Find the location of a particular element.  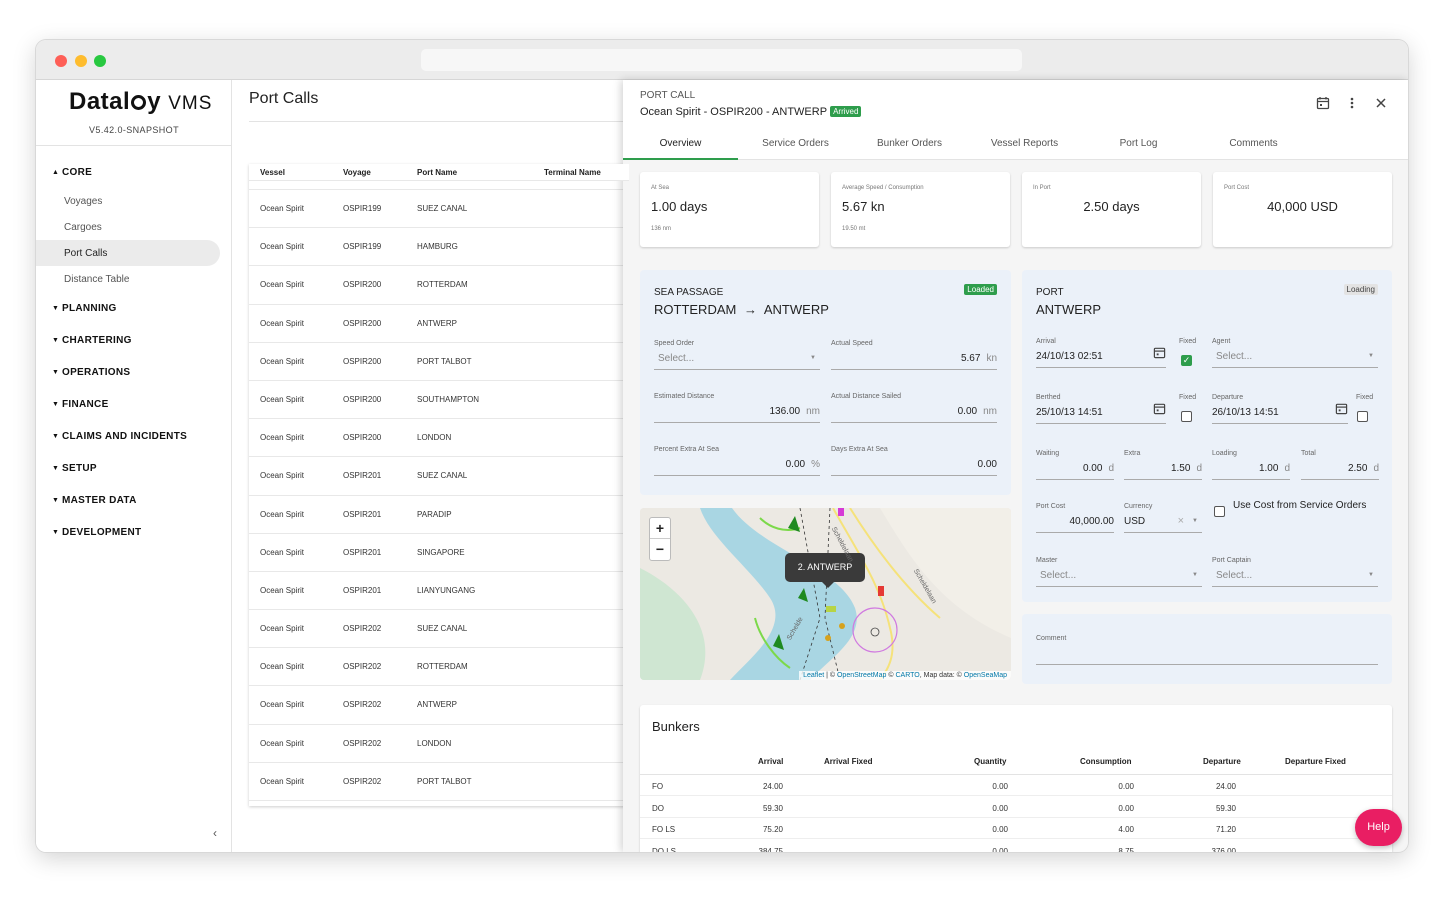

menu-section-master-data: ▼ MASTER DATA is located at coordinates (134, 500).